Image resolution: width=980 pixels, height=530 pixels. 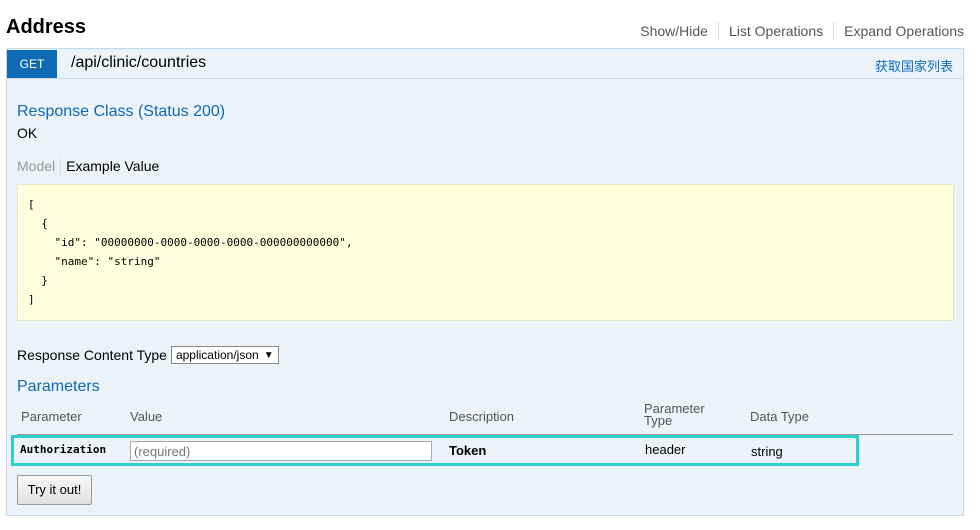 I want to click on response-content-type: Response Content Type application/json ▼, so click(x=148, y=355).